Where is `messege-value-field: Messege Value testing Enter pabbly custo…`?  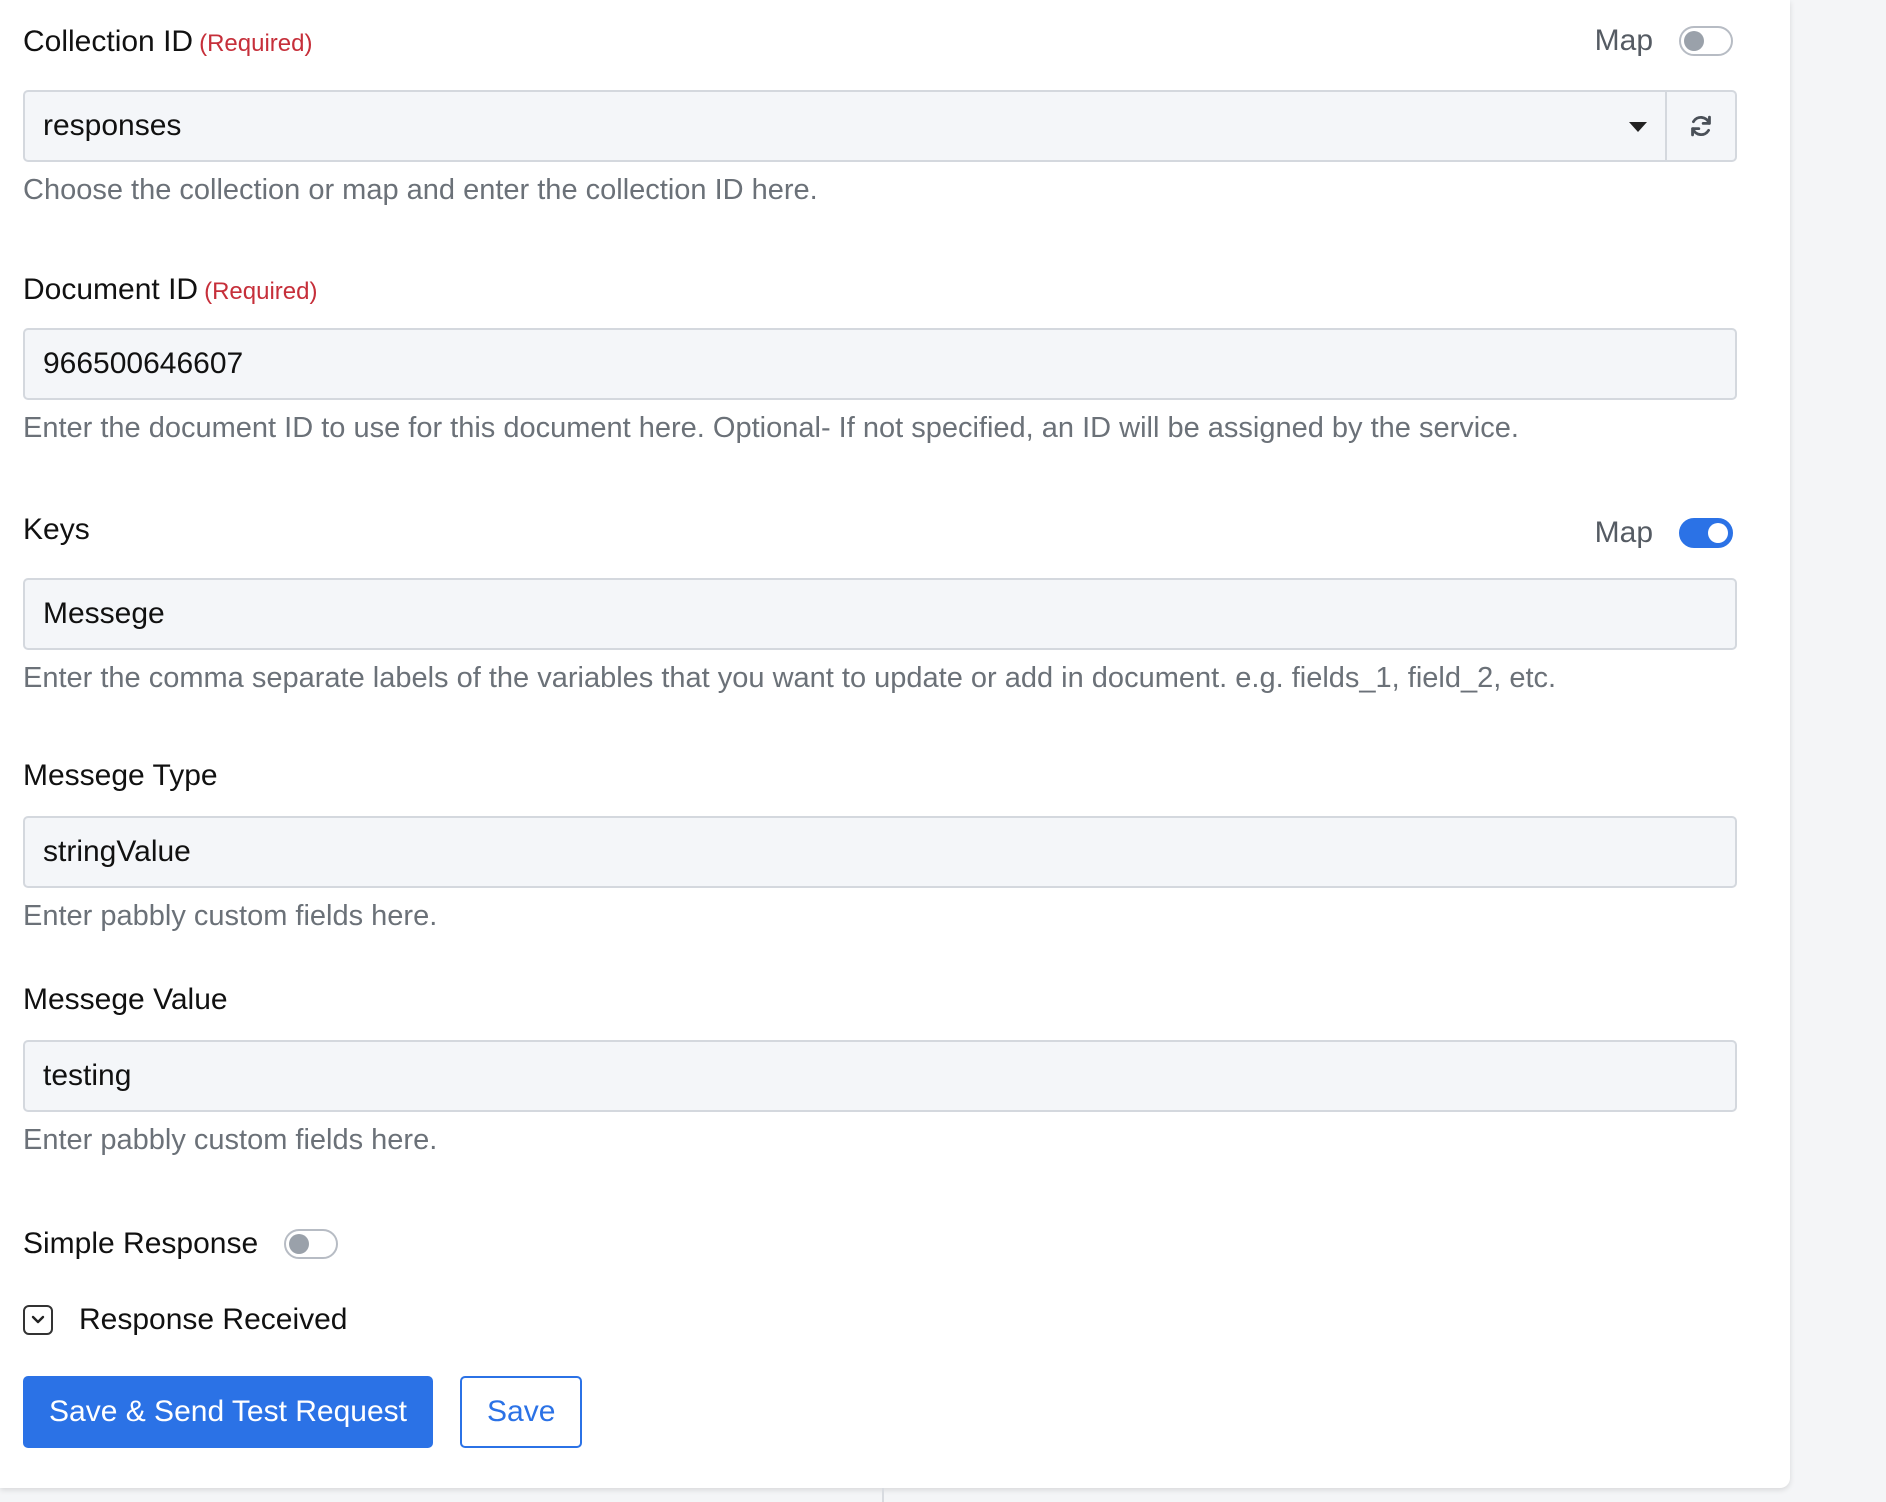
messege-value-field: Messege Value testing Enter pabbly custo… is located at coordinates (880, 1070).